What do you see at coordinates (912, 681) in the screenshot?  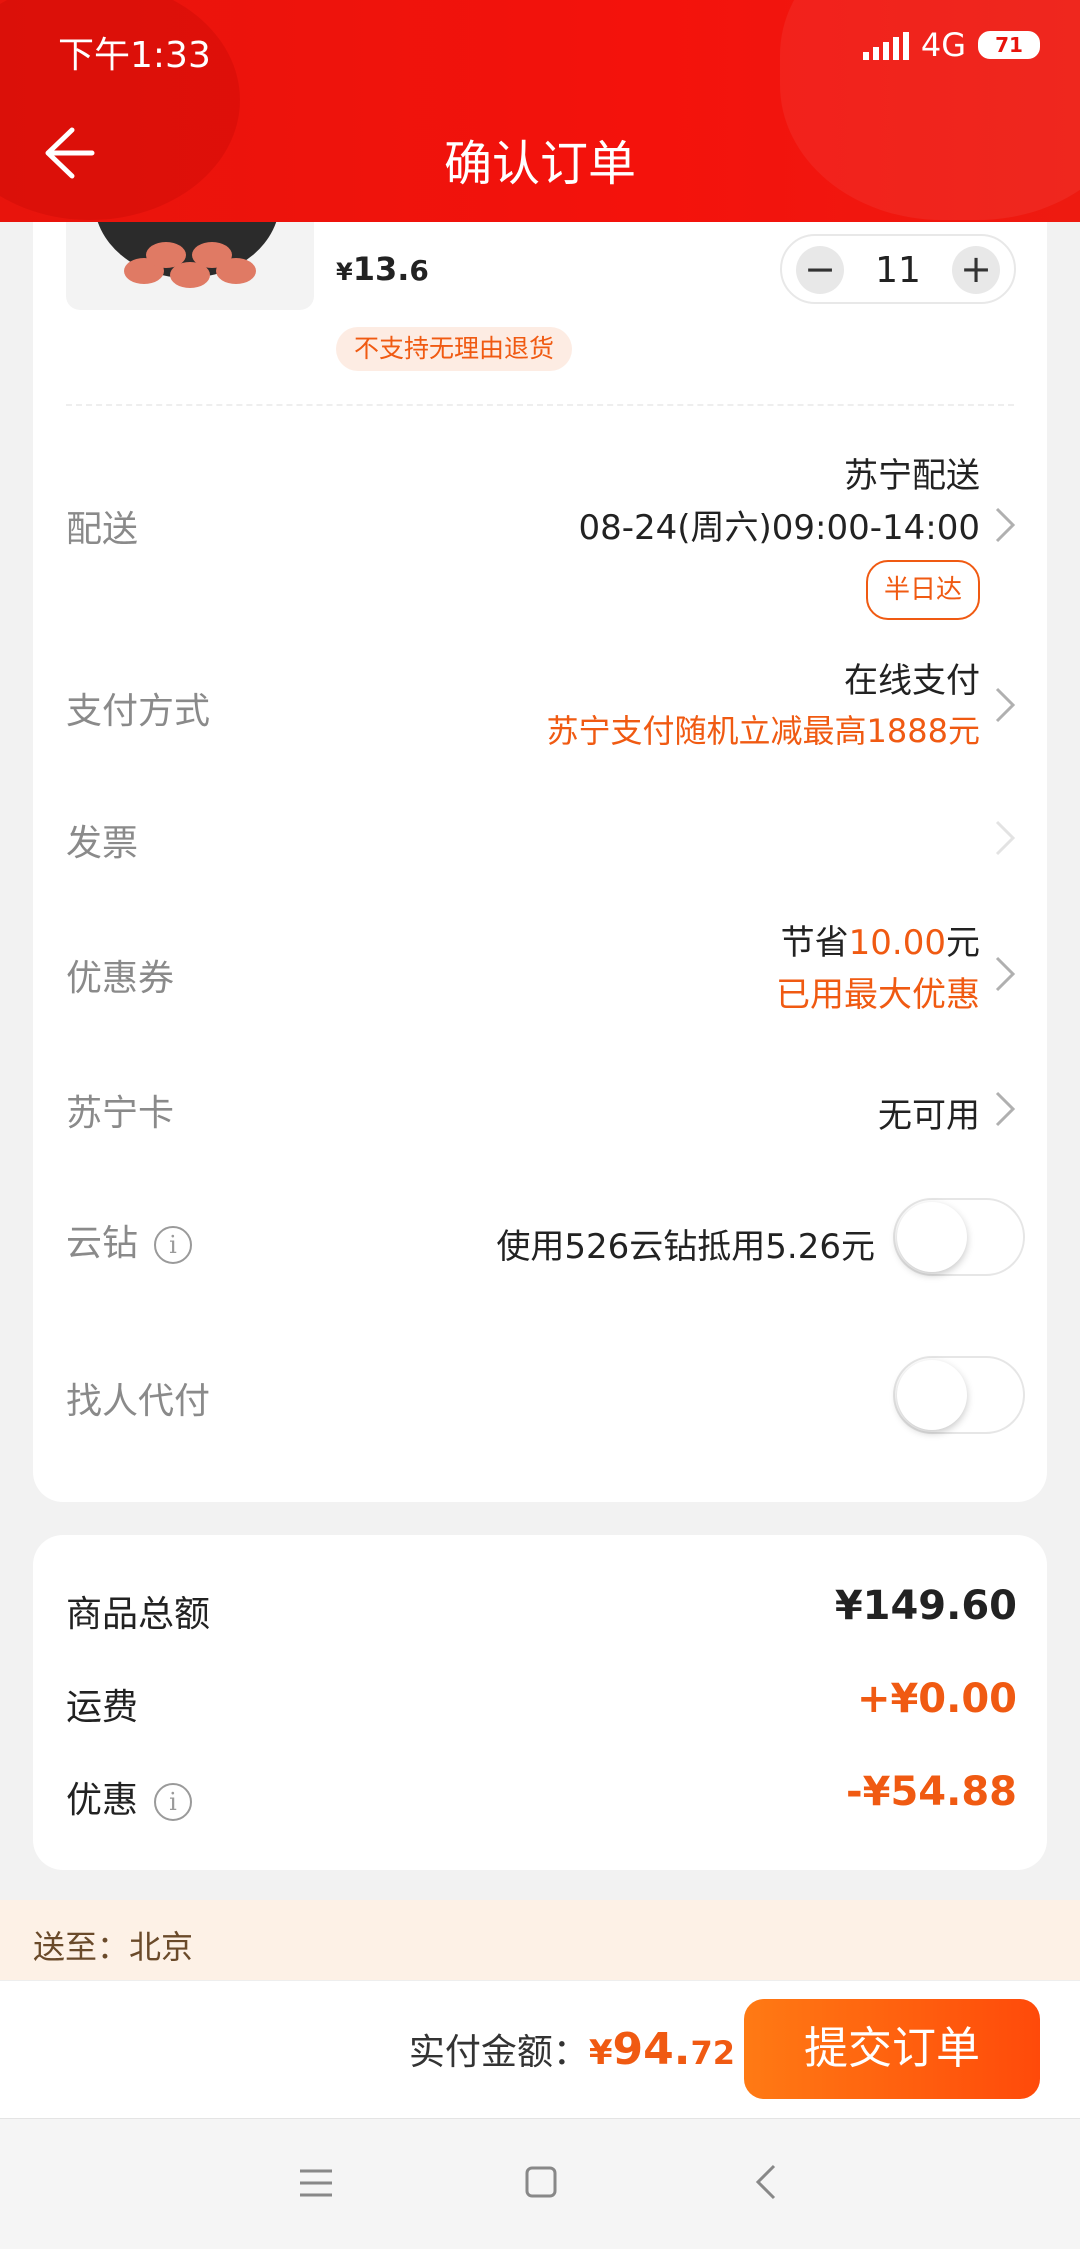 I see `payment-method: 在线支付` at bounding box center [912, 681].